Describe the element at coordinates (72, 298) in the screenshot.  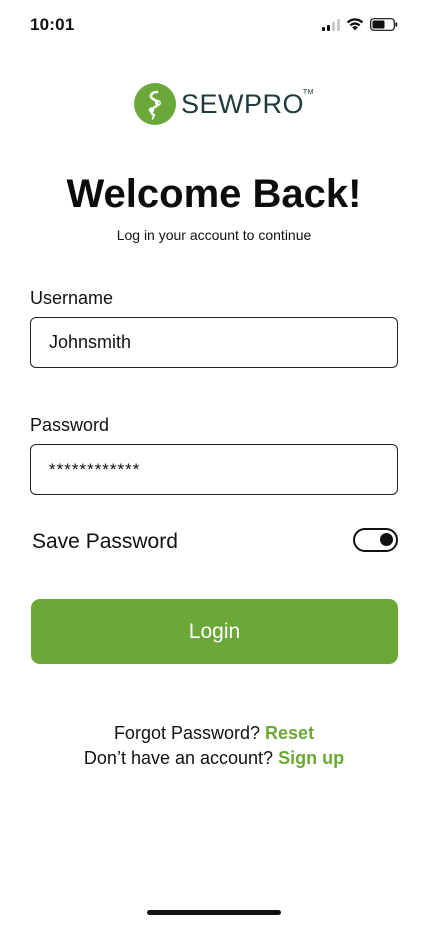
I see `username-label: Username` at that location.